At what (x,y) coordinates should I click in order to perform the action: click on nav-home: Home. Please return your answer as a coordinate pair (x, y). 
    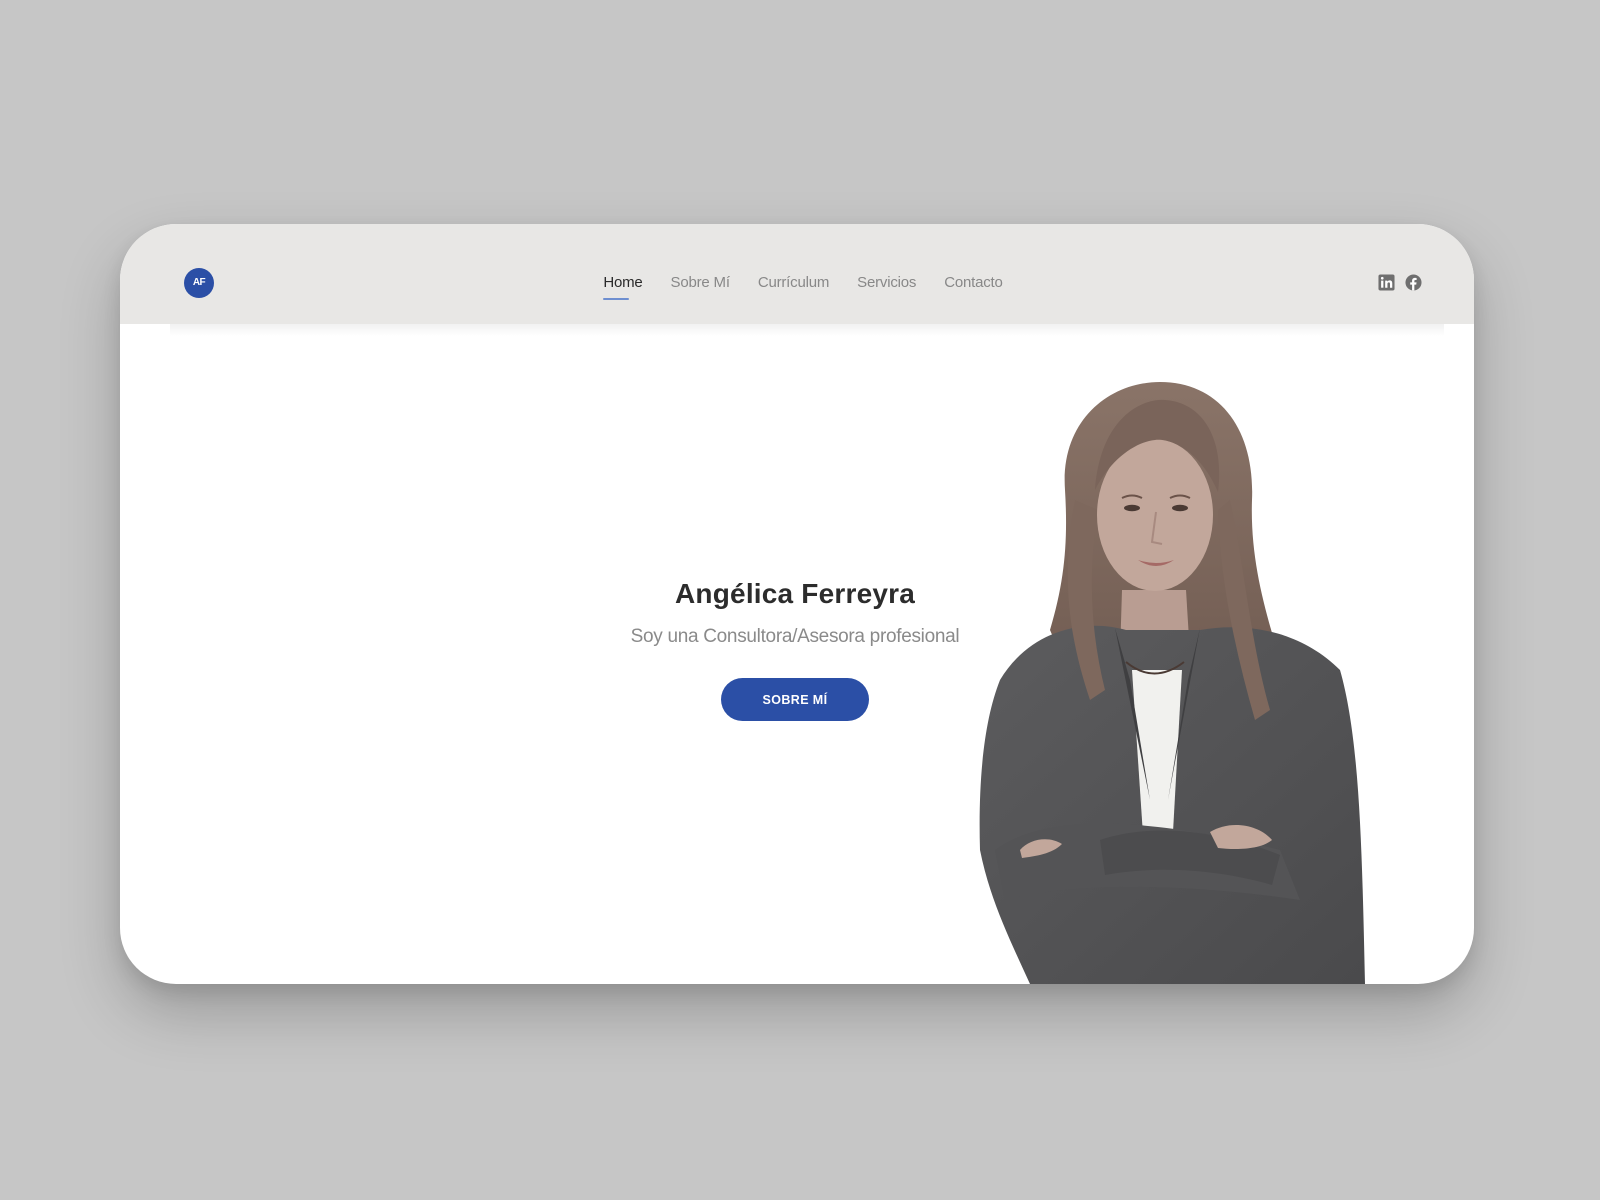
    Looking at the image, I should click on (623, 287).